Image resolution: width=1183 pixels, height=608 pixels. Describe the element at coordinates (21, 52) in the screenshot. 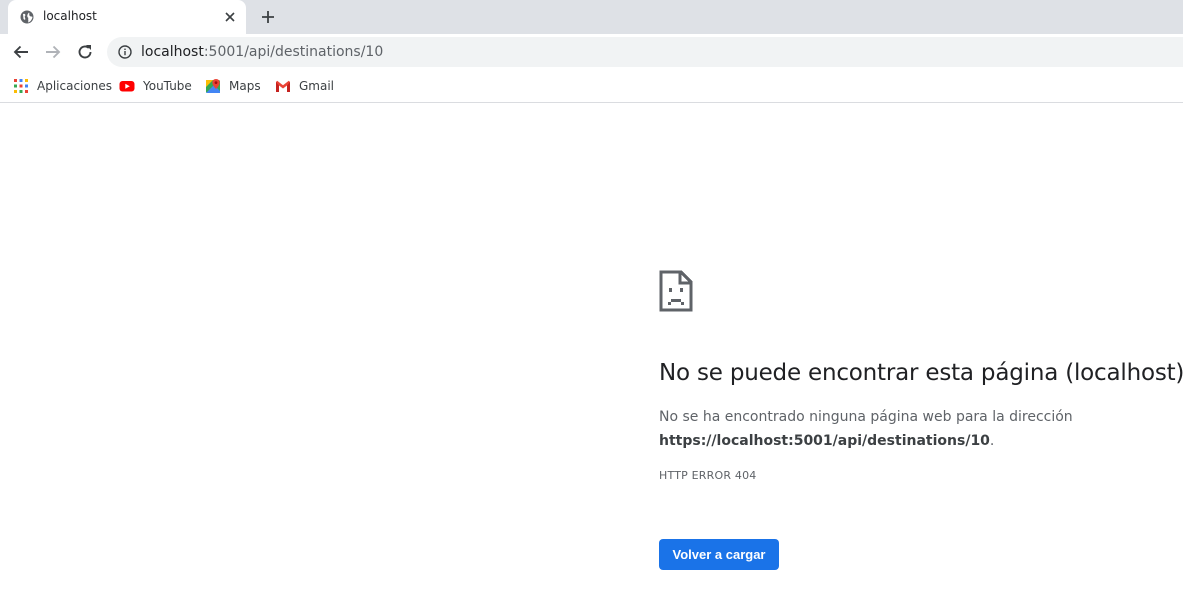

I see `arrow-back-icon` at that location.